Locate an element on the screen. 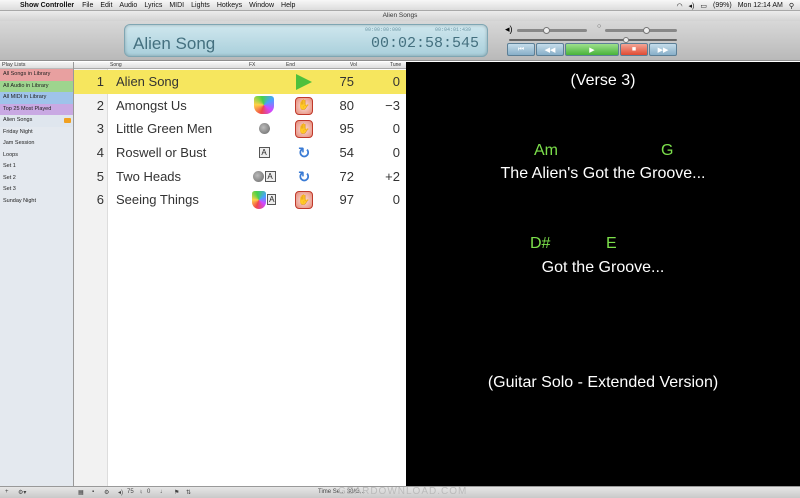 The height and width of the screenshot is (498, 800). end-stop-icon: ✋ is located at coordinates (304, 105).